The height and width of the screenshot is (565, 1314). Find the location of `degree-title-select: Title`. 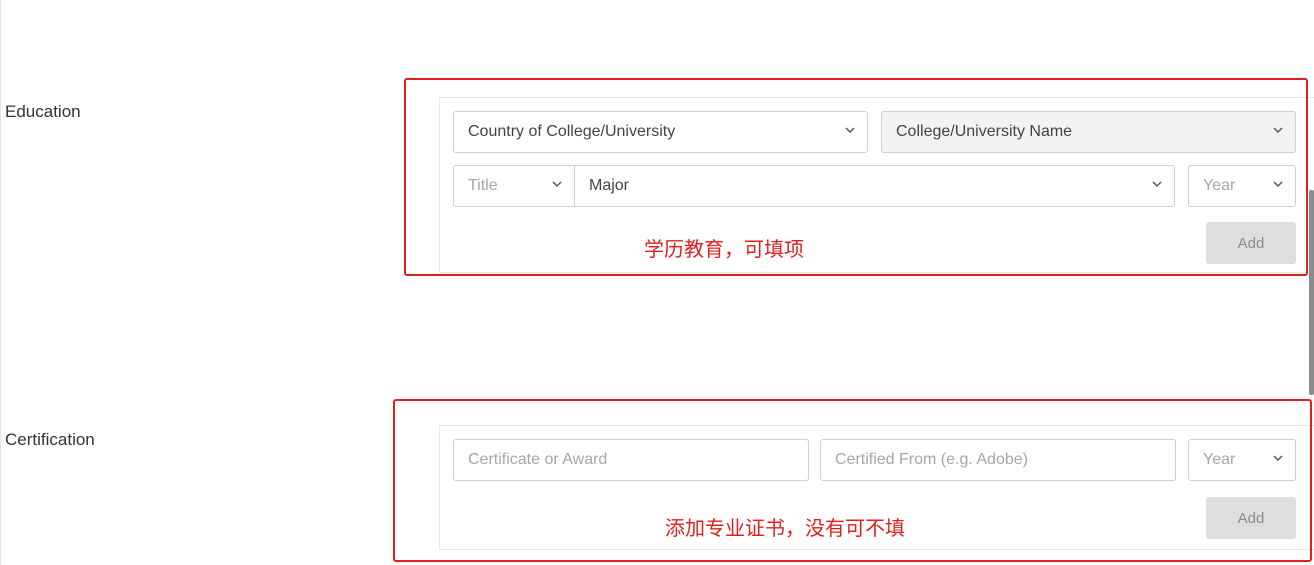

degree-title-select: Title is located at coordinates (514, 186).